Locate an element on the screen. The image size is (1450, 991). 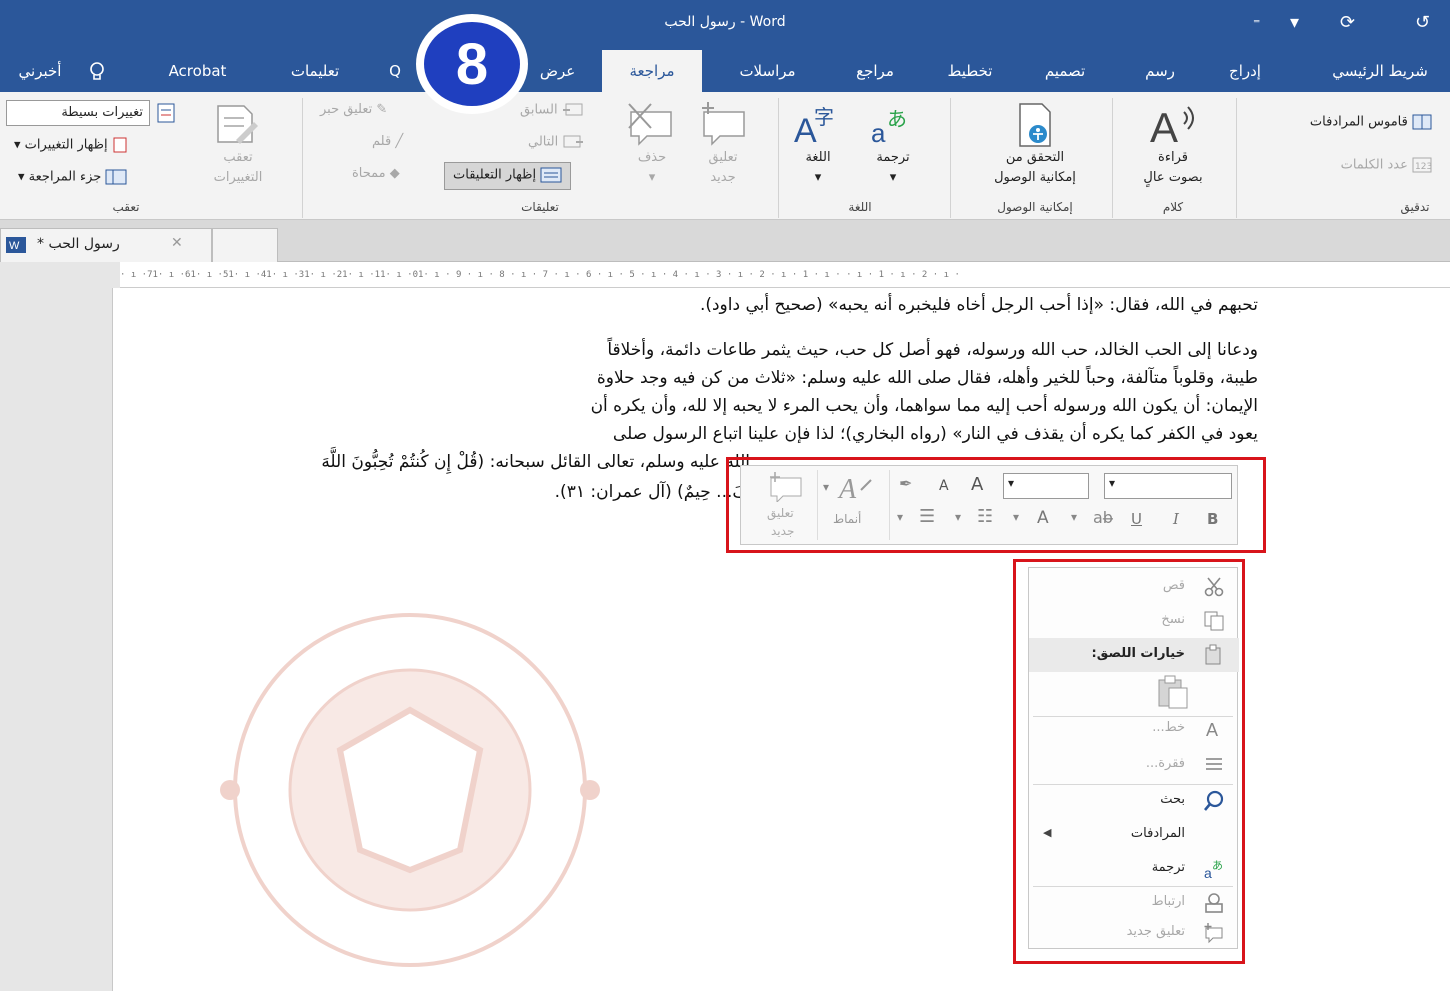
tab-view: عرض is located at coordinates (557, 71).